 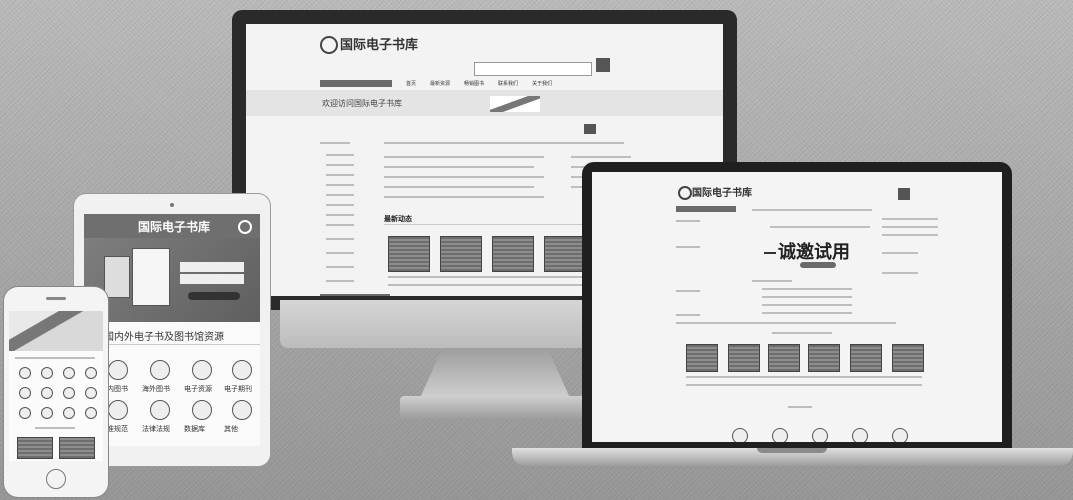 I want to click on banner-button, so click(x=214, y=296).